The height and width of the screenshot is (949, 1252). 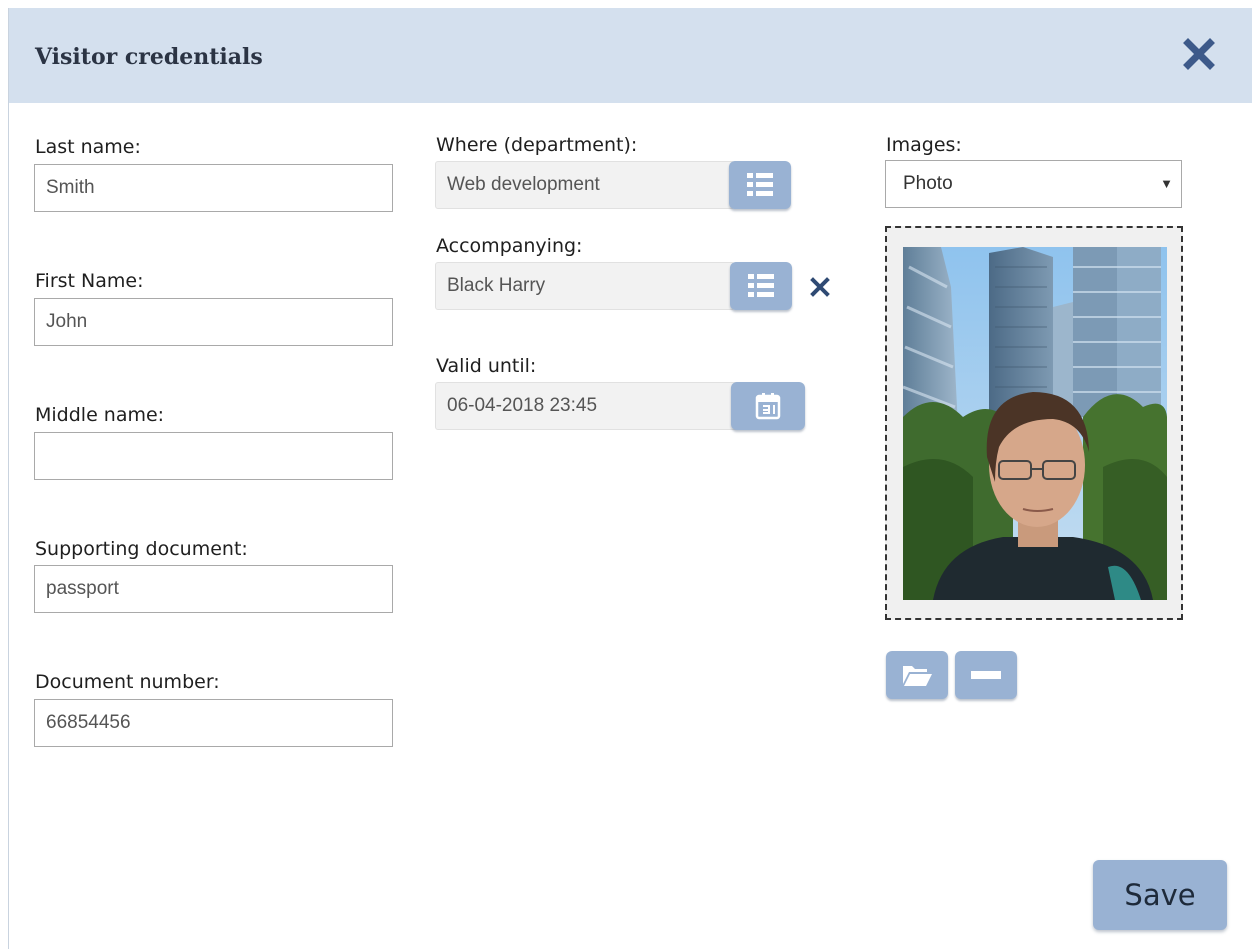 What do you see at coordinates (590, 406) in the screenshot?
I see `valid-until-field: 06-04-2018 23:45` at bounding box center [590, 406].